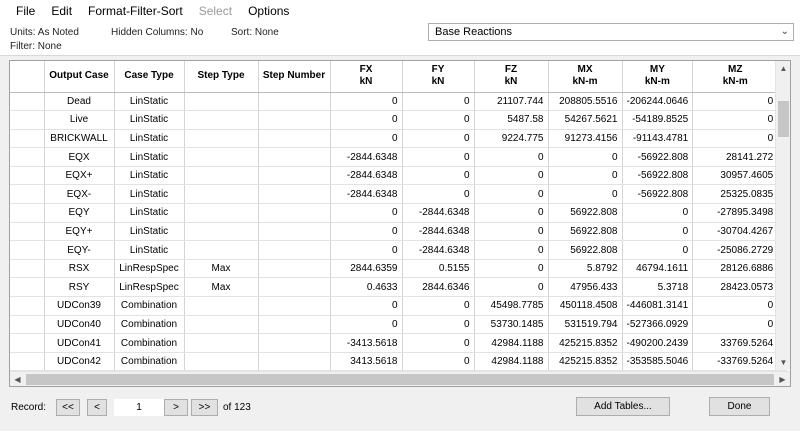 The width and height of the screenshot is (800, 431). What do you see at coordinates (79, 362) in the screenshot?
I see `table-cell: UDCon42` at bounding box center [79, 362].